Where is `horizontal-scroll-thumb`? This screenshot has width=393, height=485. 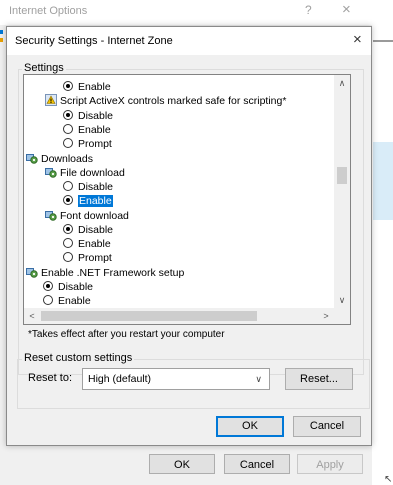 horizontal-scroll-thumb is located at coordinates (149, 316).